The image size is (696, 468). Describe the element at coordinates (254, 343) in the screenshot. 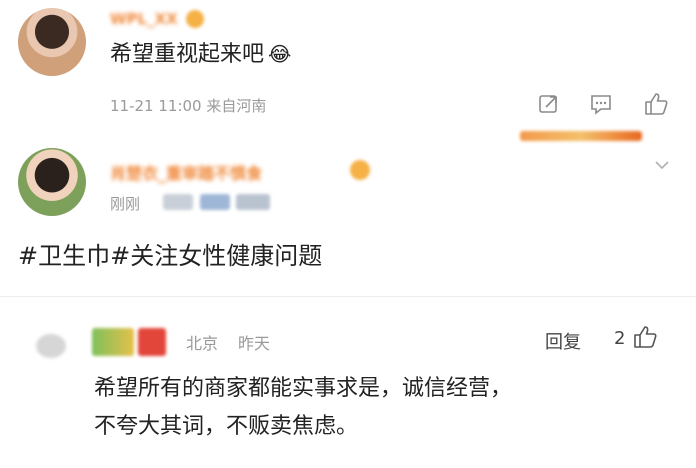

I see `timestamp: 昨天` at that location.